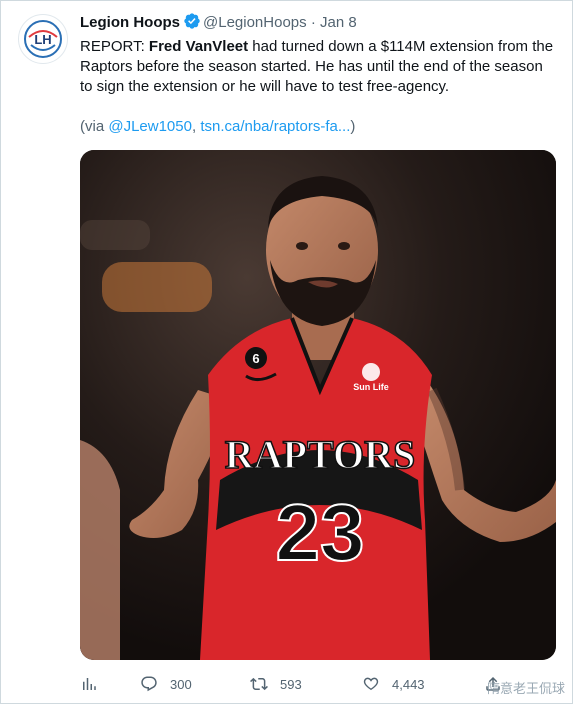  I want to click on watermark: 隋意老王侃球, so click(525, 688).